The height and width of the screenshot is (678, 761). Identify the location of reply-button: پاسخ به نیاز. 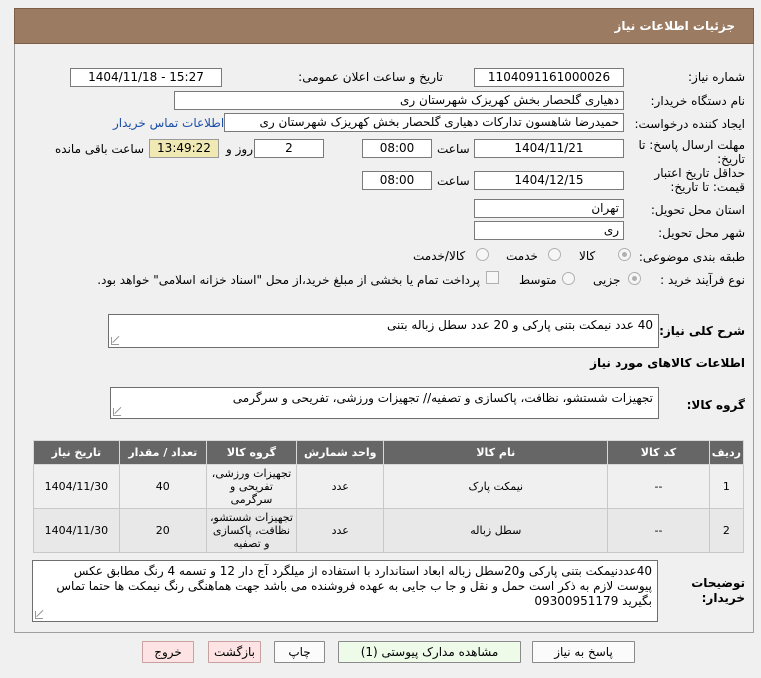
(583, 652).